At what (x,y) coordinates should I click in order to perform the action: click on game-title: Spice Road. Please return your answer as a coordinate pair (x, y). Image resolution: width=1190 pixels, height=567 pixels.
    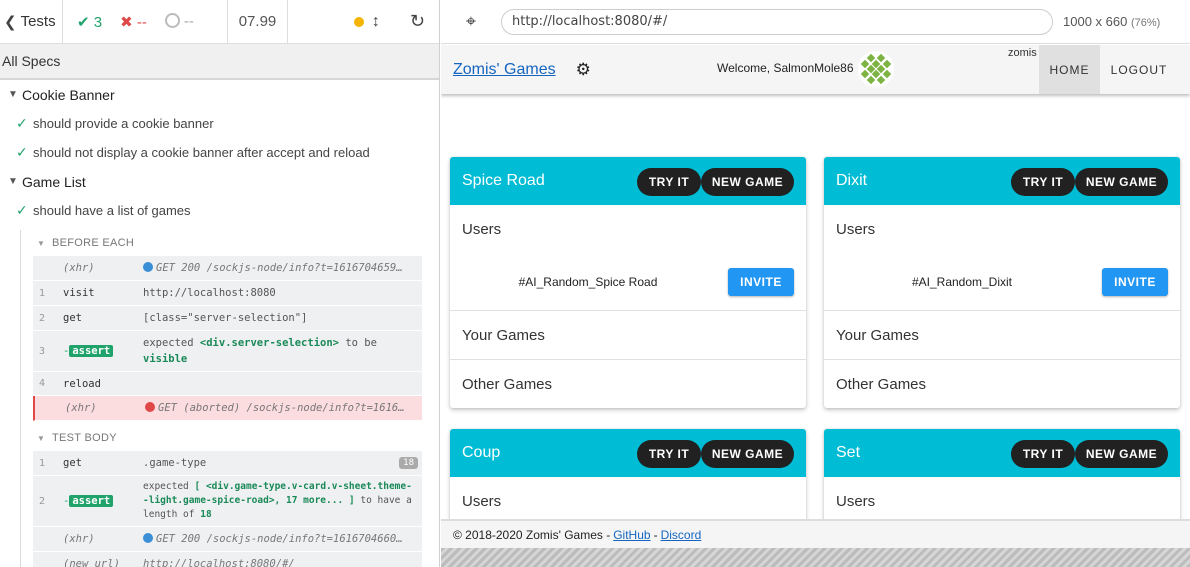
    Looking at the image, I should click on (503, 180).